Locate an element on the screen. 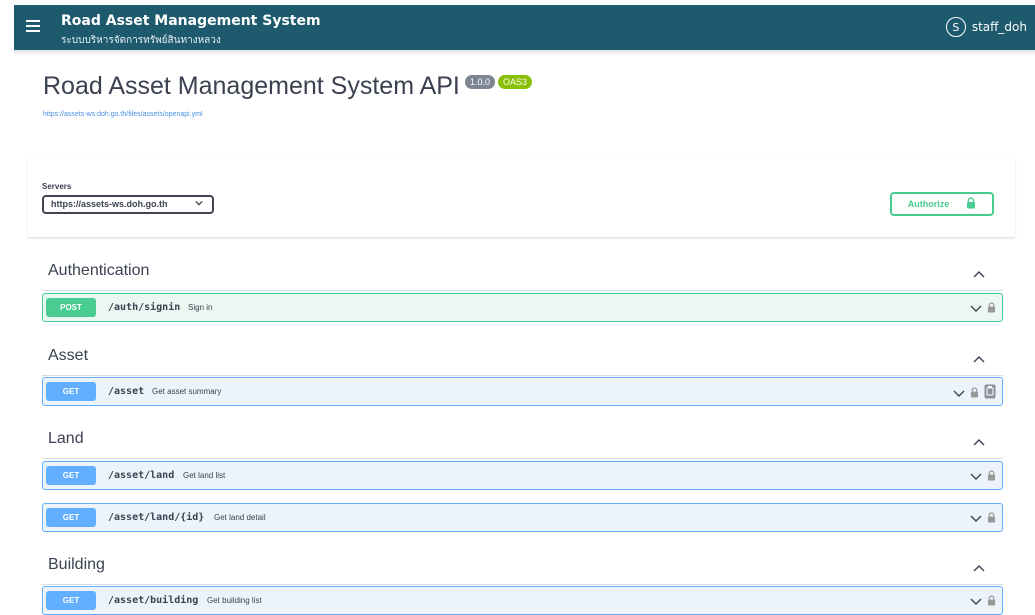 The height and width of the screenshot is (615, 1035). method-badge: POST is located at coordinates (71, 307).